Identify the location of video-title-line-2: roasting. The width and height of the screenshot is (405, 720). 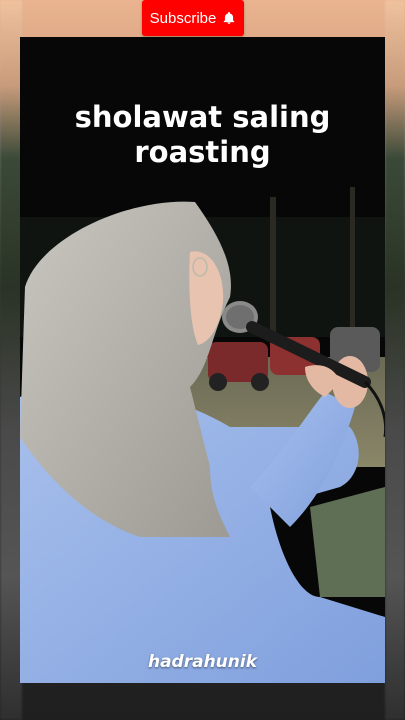
(202, 152).